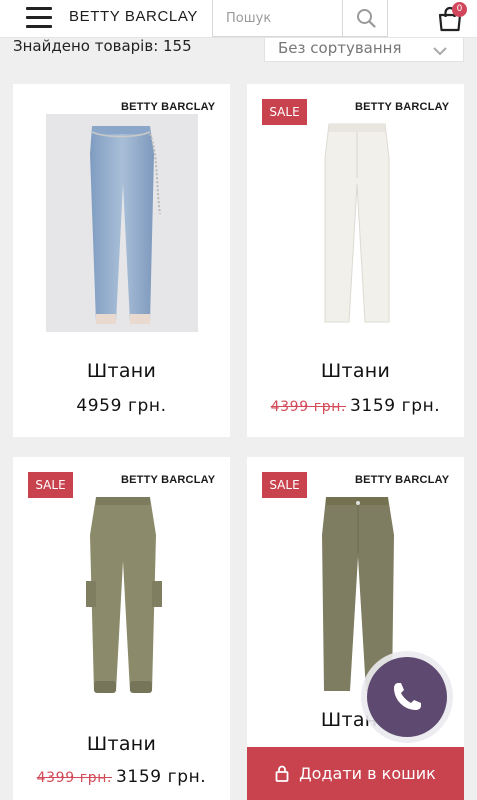  What do you see at coordinates (367, 773) in the screenshot?
I see `add-to-cart-label: Додати в кошик` at bounding box center [367, 773].